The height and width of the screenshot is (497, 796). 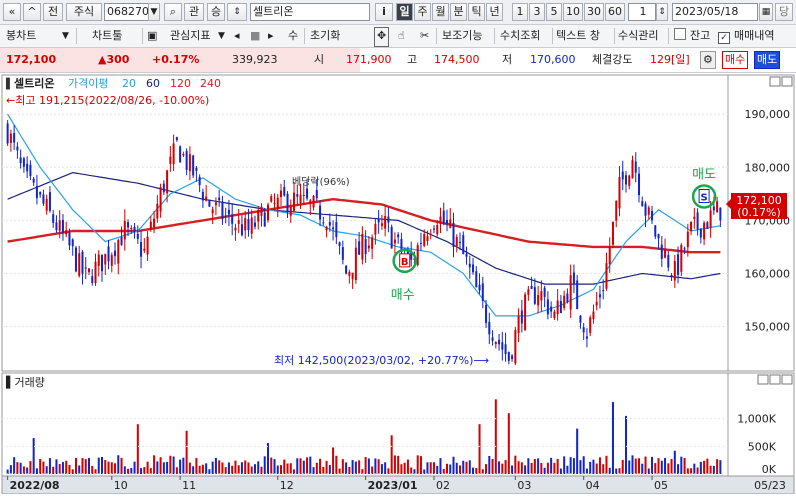 What do you see at coordinates (724, 36) in the screenshot?
I see `trade-history-checkbox: ✓` at bounding box center [724, 36].